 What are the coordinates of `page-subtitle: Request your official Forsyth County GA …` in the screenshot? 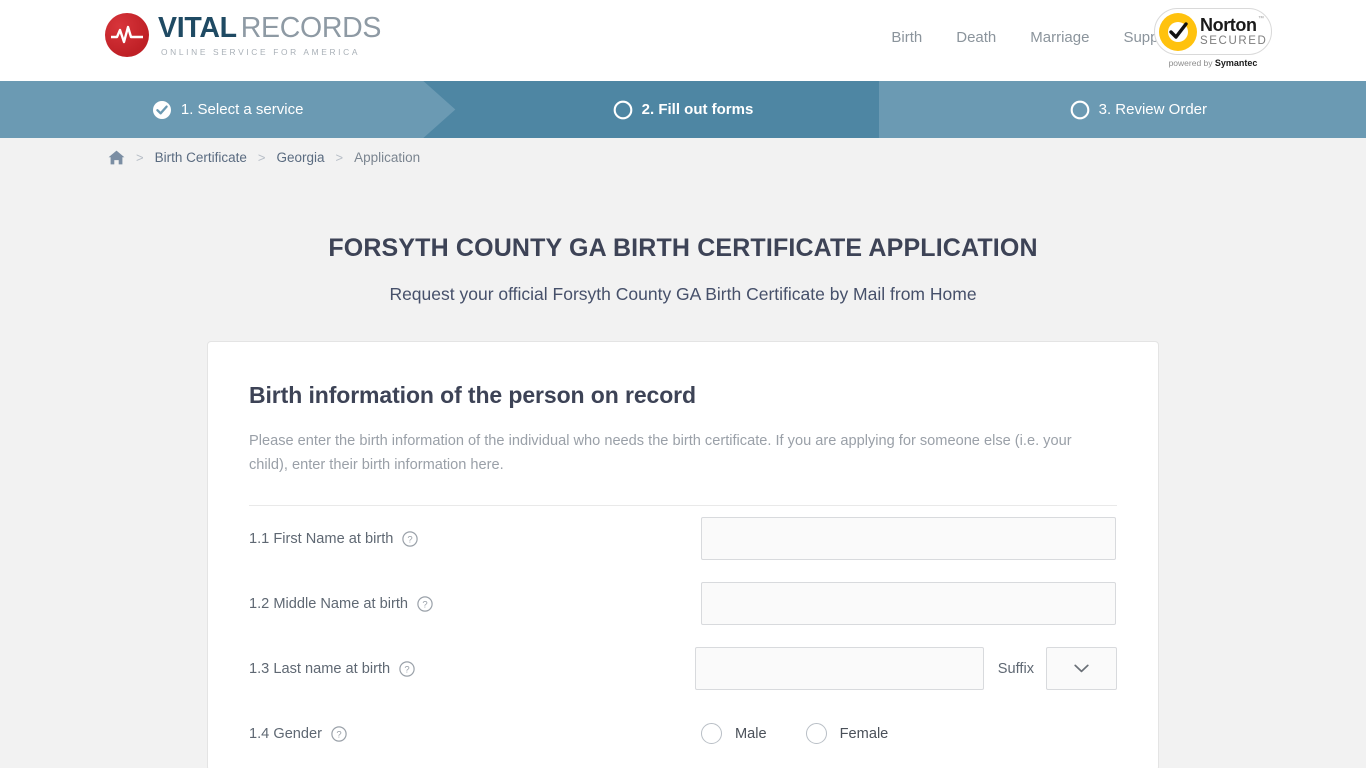 It's located at (683, 294).